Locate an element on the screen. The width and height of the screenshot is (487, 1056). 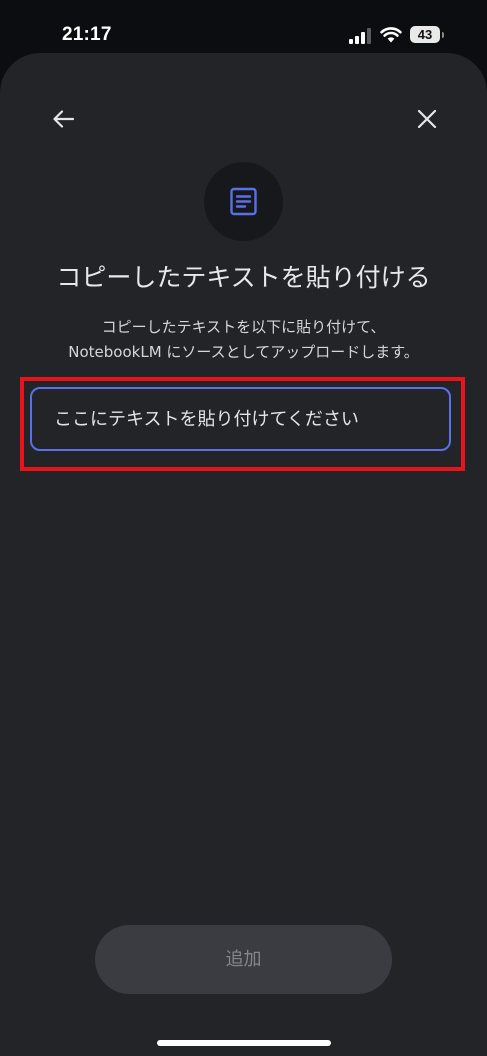
document-badge is located at coordinates (243, 201).